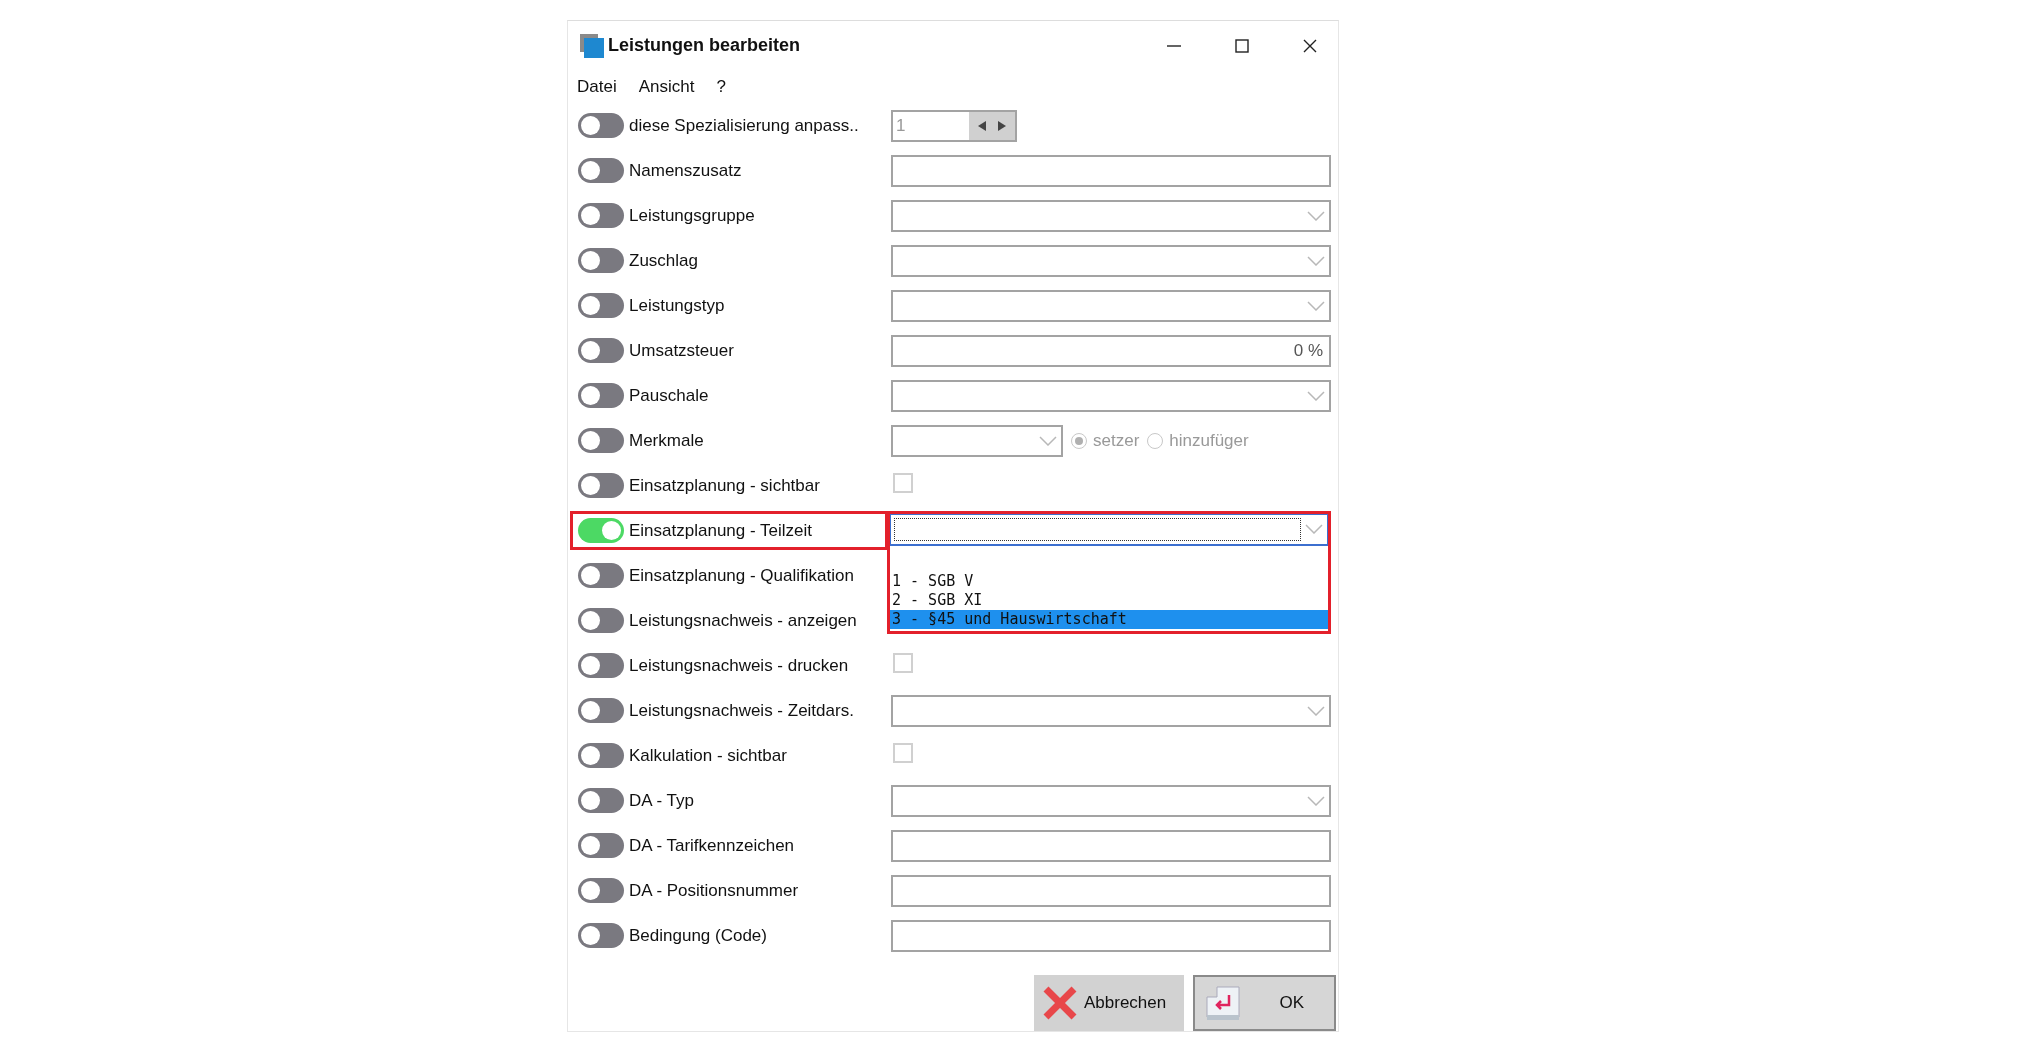 The image size is (2027, 1059). I want to click on field-label: Zuschlag, so click(663, 260).